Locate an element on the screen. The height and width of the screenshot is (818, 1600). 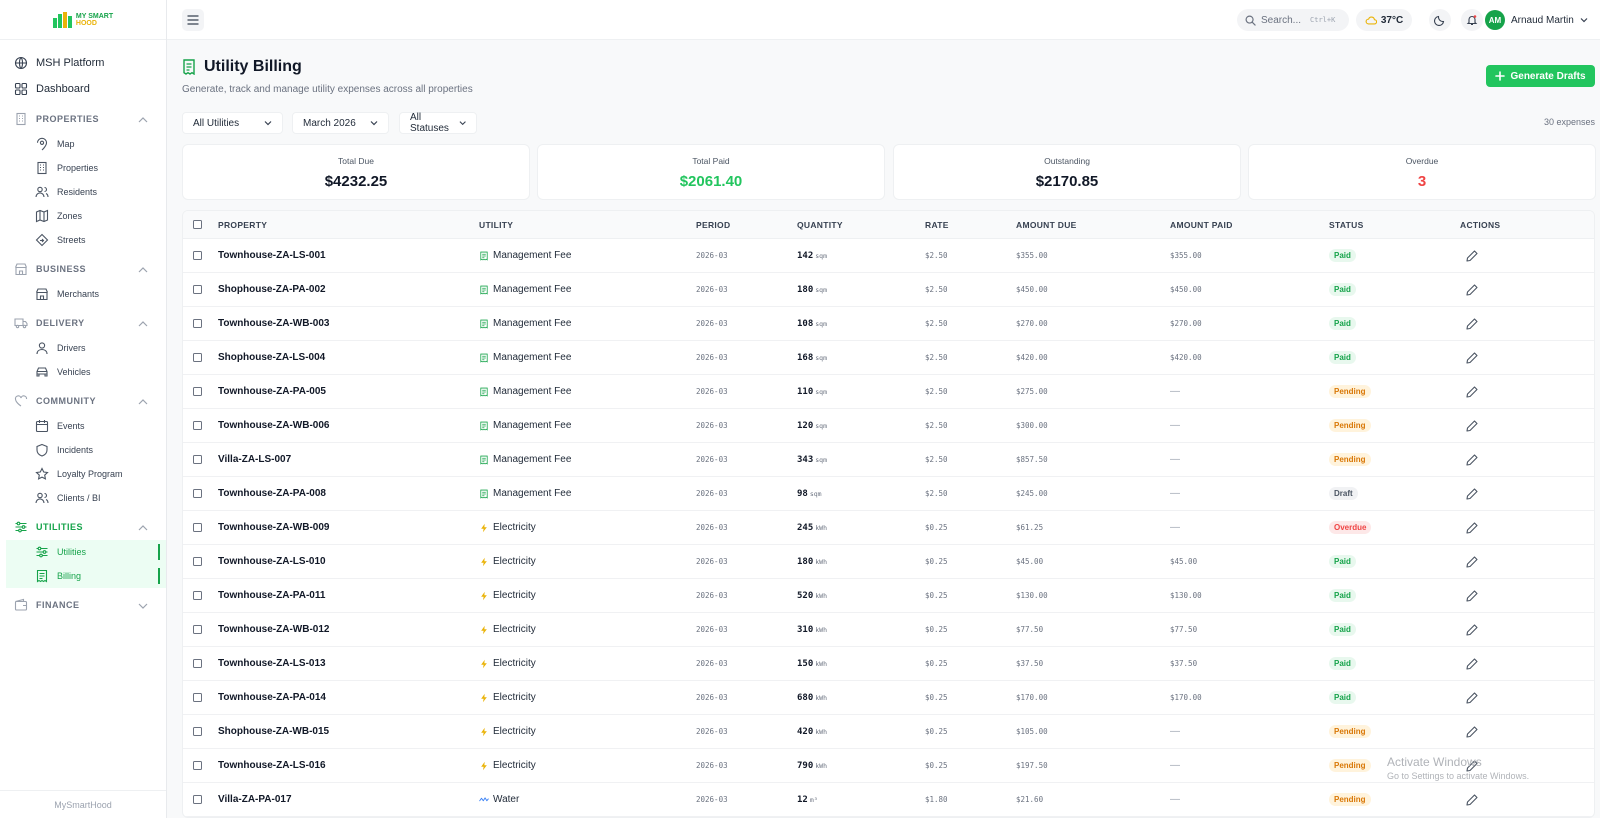
sidebar-item-zones: Zones is located at coordinates (83, 216).